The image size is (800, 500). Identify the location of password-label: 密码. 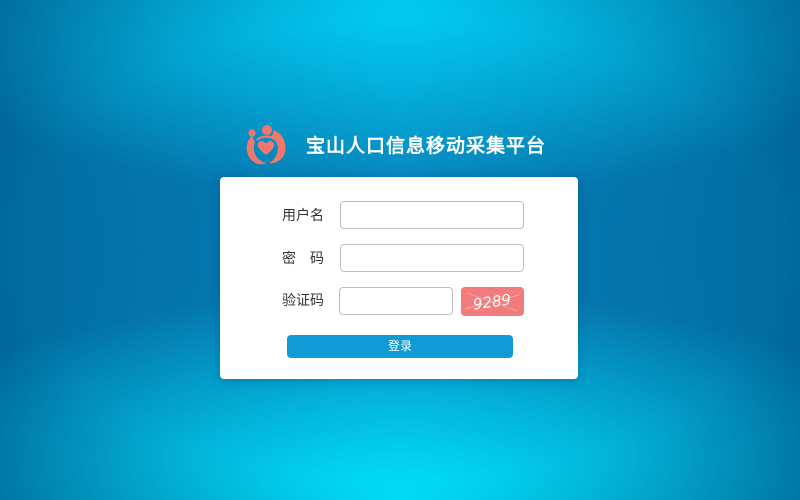
(310, 259).